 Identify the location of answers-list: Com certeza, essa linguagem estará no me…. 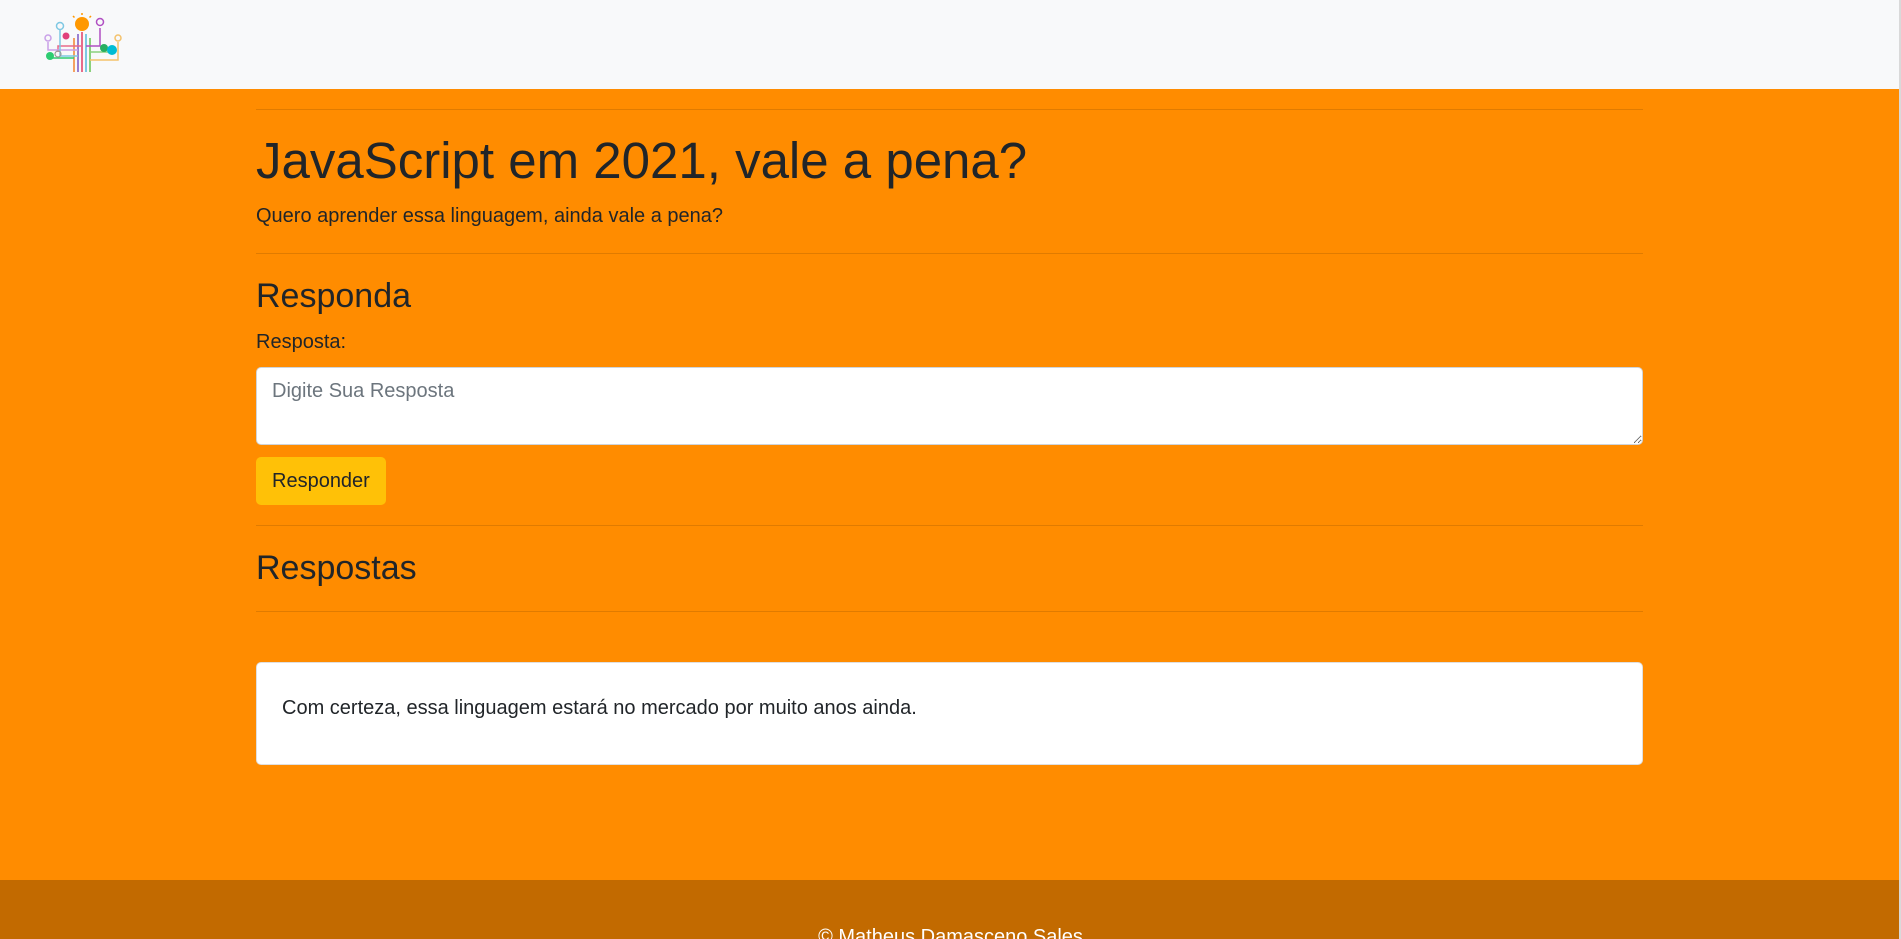
(949, 713).